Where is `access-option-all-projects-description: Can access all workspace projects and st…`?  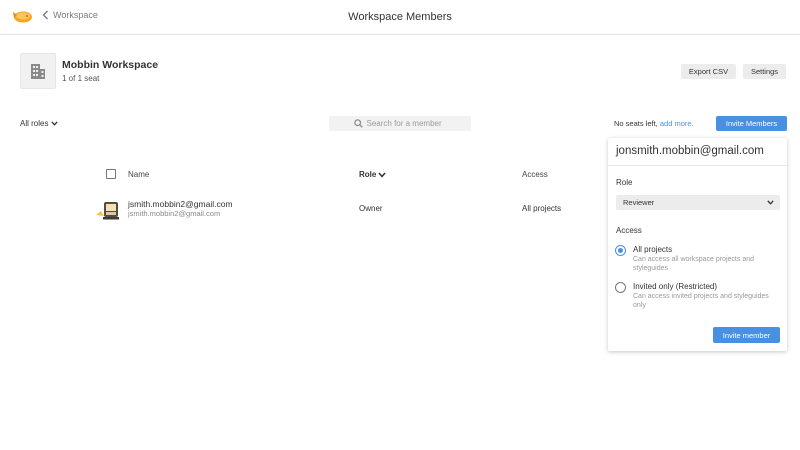 access-option-all-projects-description: Can access all workspace projects and st… is located at coordinates (694, 264).